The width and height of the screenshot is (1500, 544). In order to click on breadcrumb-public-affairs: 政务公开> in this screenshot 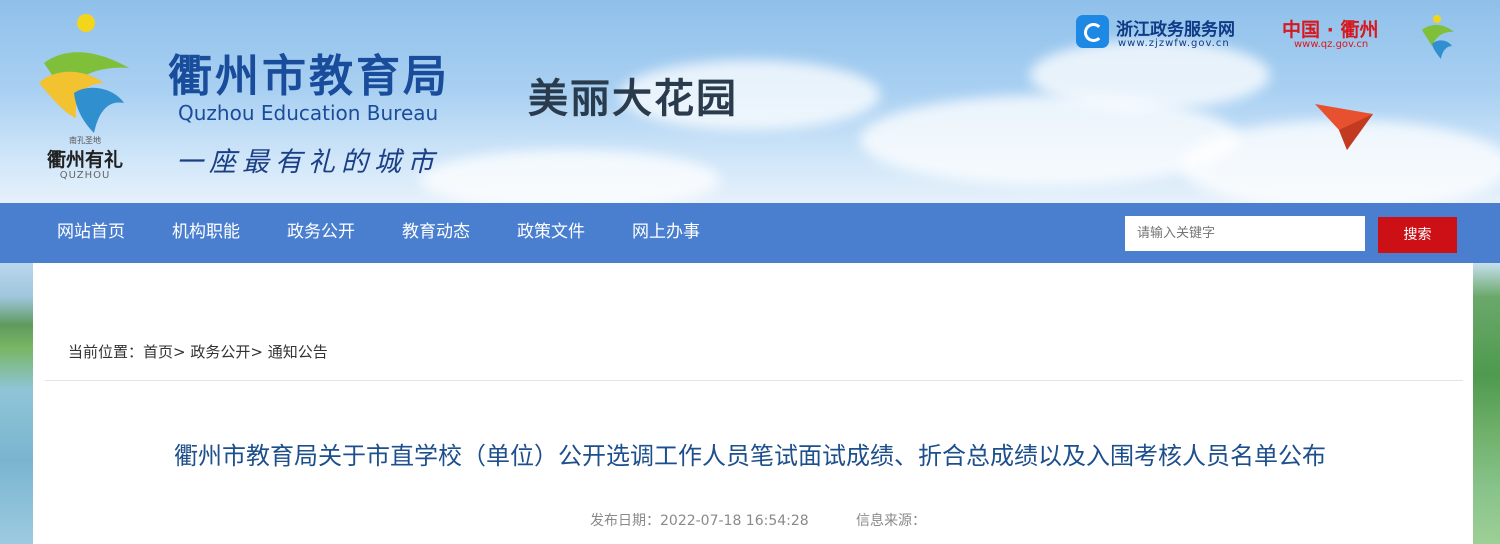, I will do `click(226, 352)`.